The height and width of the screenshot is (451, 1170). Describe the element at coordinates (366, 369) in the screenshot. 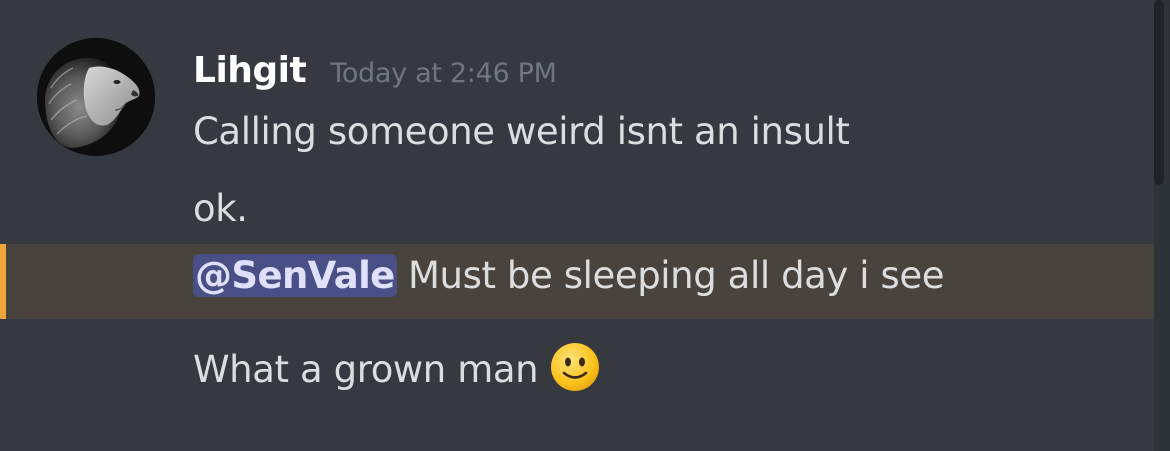

I see `message-line-text: What a grown man` at that location.